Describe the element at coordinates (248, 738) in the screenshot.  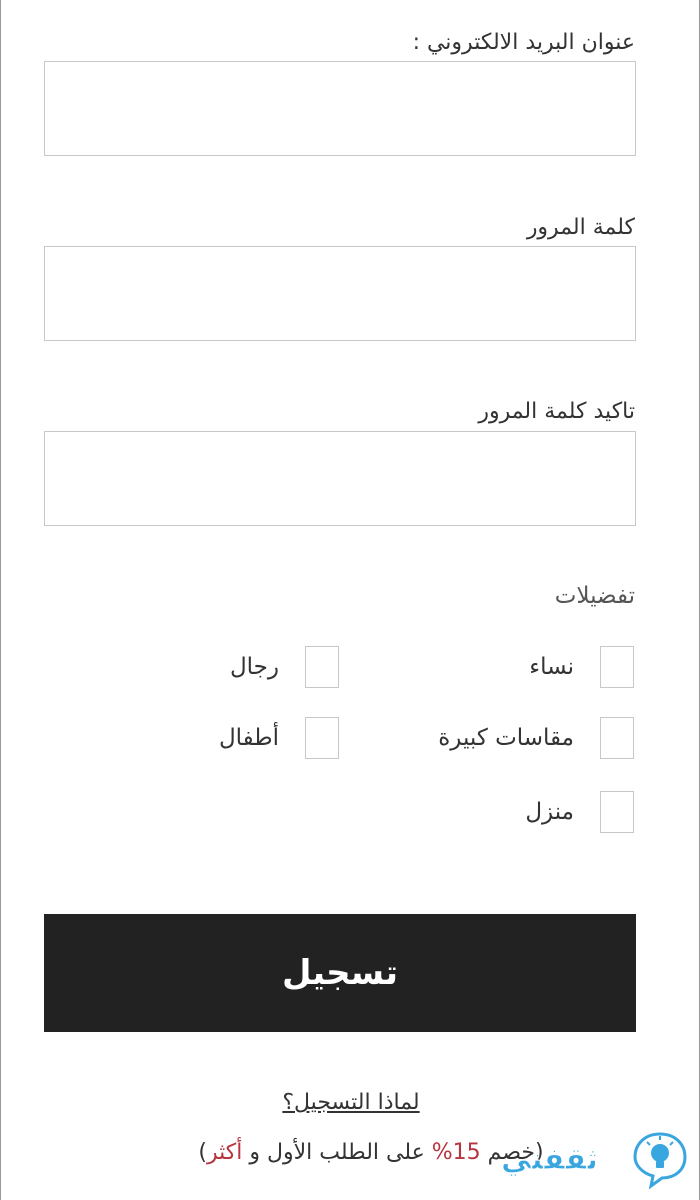
I see `pref-kids-label: أطفال` at that location.